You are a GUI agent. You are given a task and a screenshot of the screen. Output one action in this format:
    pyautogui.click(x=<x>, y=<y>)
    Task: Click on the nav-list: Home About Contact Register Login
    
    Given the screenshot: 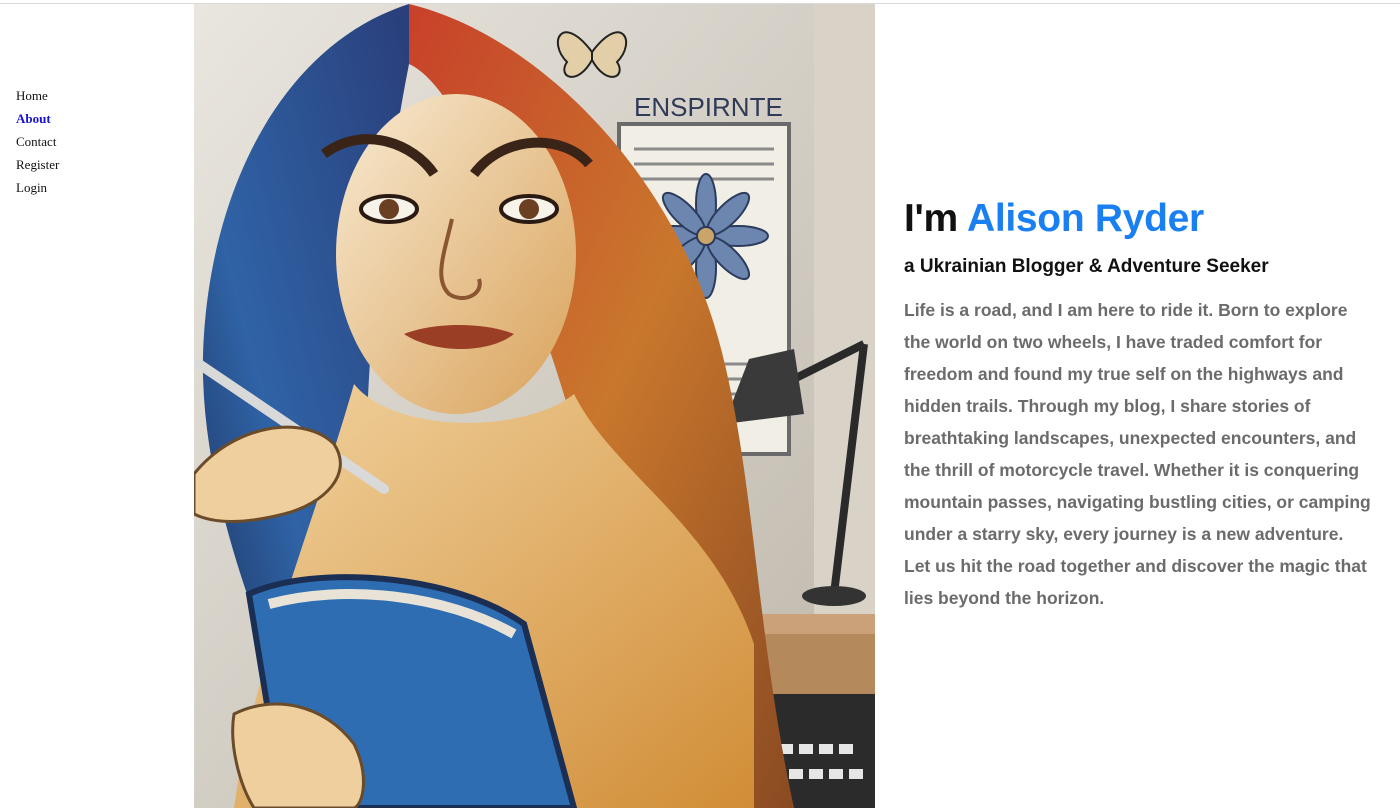 What is the action you would take?
    pyautogui.click(x=101, y=141)
    